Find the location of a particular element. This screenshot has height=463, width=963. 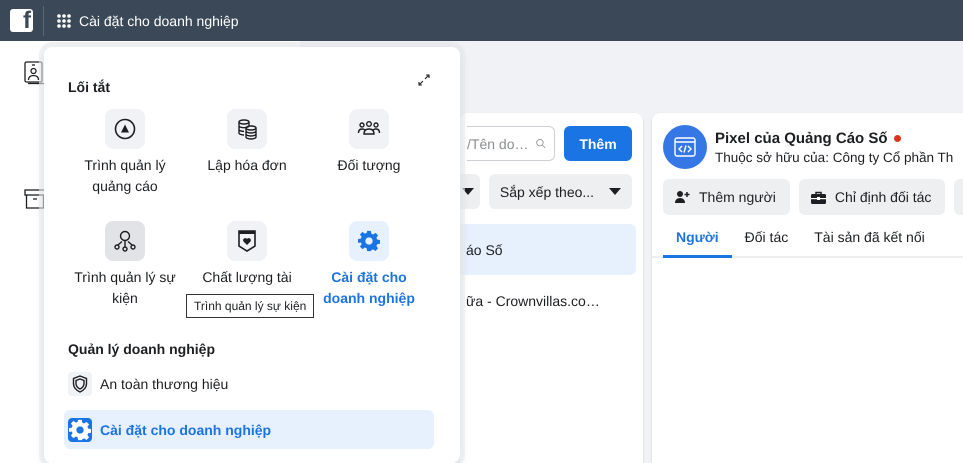

page-title: Cài đặt cho doanh nghiệp is located at coordinates (159, 20).